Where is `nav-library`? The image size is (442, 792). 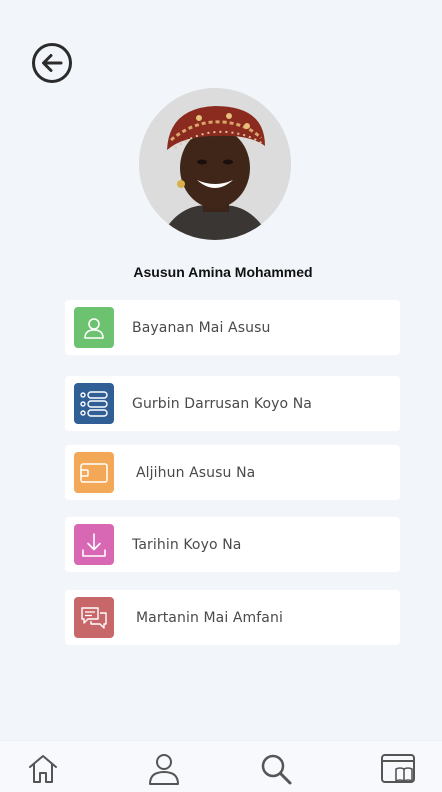
nav-library is located at coordinates (398, 769).